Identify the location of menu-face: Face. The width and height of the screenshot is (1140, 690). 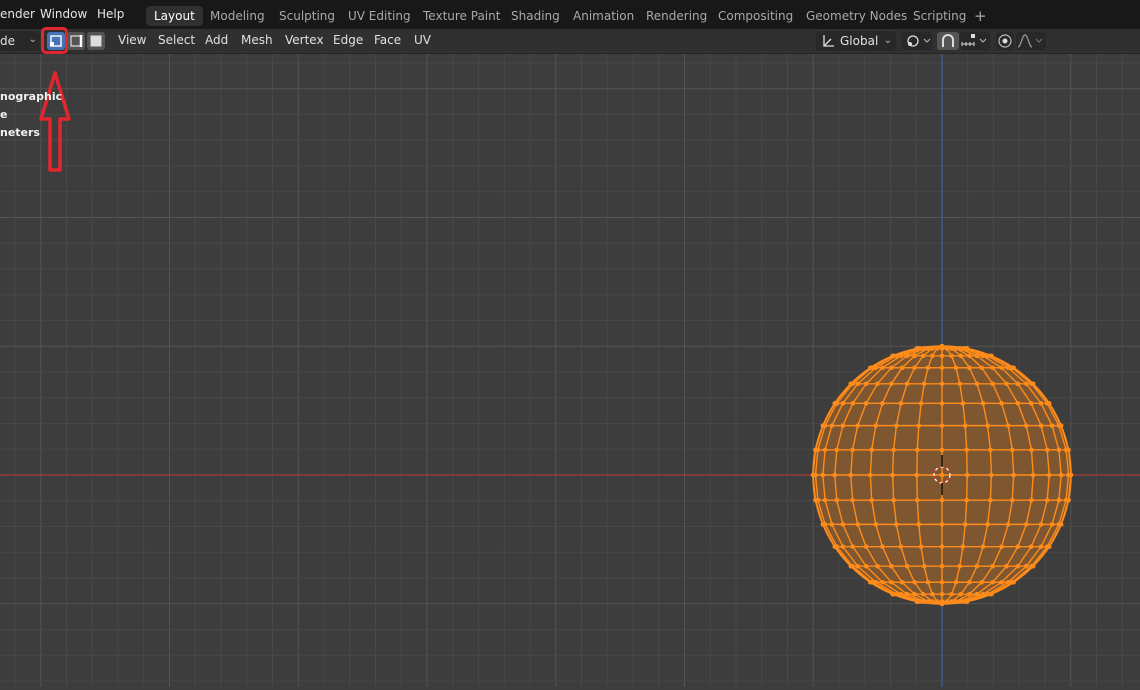
(387, 40).